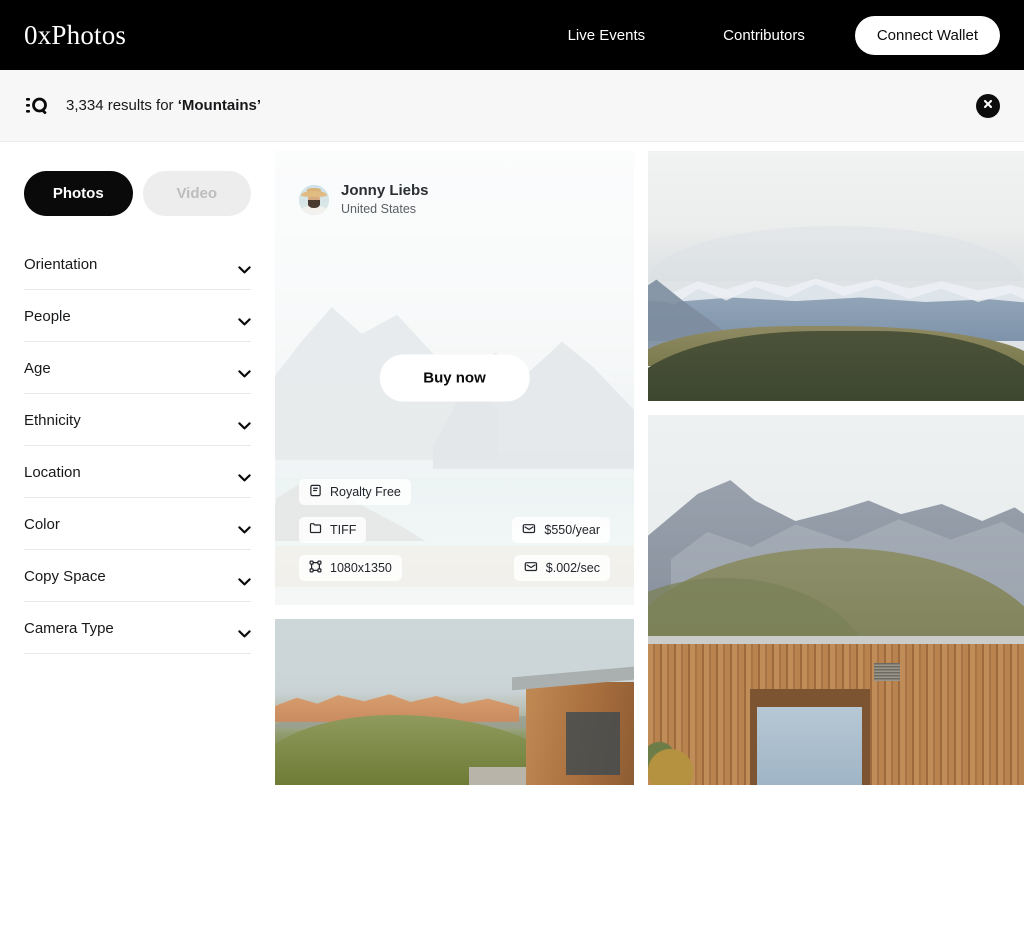 The width and height of the screenshot is (1024, 942). What do you see at coordinates (52, 472) in the screenshot?
I see `filter-label: Location` at bounding box center [52, 472].